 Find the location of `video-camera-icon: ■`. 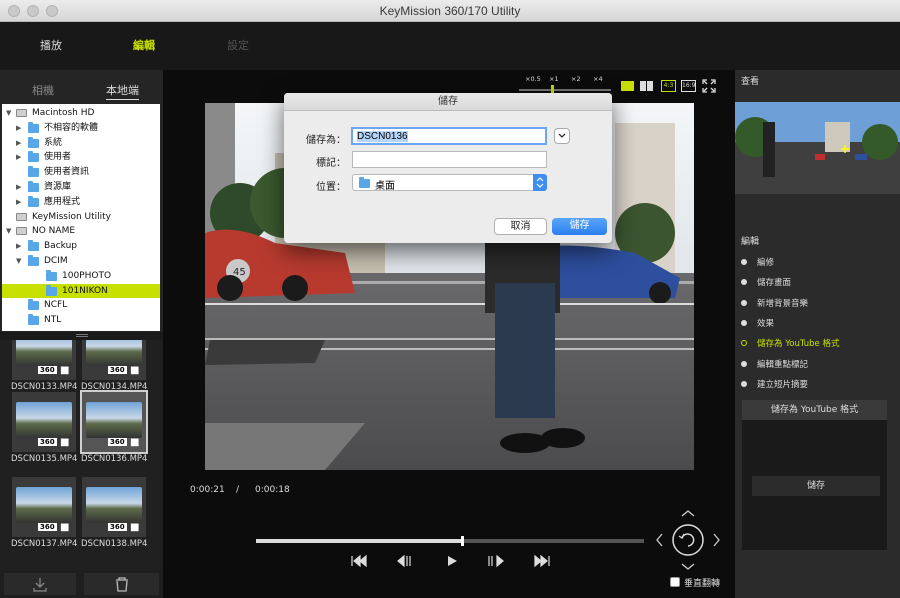

video-camera-icon: ■ is located at coordinates (135, 370).